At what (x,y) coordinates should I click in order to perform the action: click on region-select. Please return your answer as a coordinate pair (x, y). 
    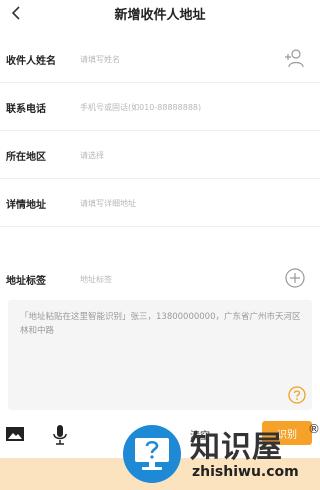
    Looking at the image, I should click on (175, 155).